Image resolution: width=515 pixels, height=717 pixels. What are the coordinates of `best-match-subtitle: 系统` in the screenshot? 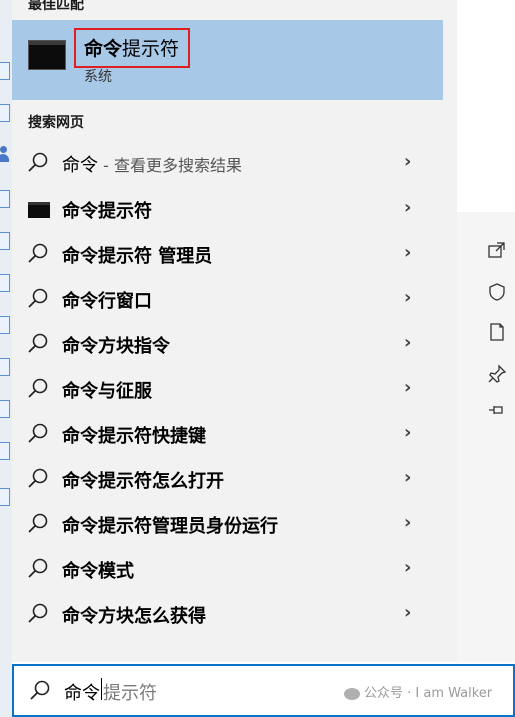 It's located at (98, 77).